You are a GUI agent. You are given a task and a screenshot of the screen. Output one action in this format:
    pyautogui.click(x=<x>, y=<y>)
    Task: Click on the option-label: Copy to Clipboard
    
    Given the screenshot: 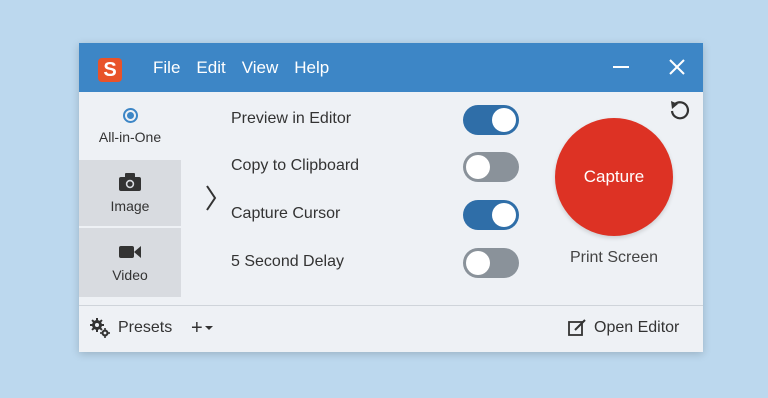 What is the action you would take?
    pyautogui.click(x=295, y=165)
    